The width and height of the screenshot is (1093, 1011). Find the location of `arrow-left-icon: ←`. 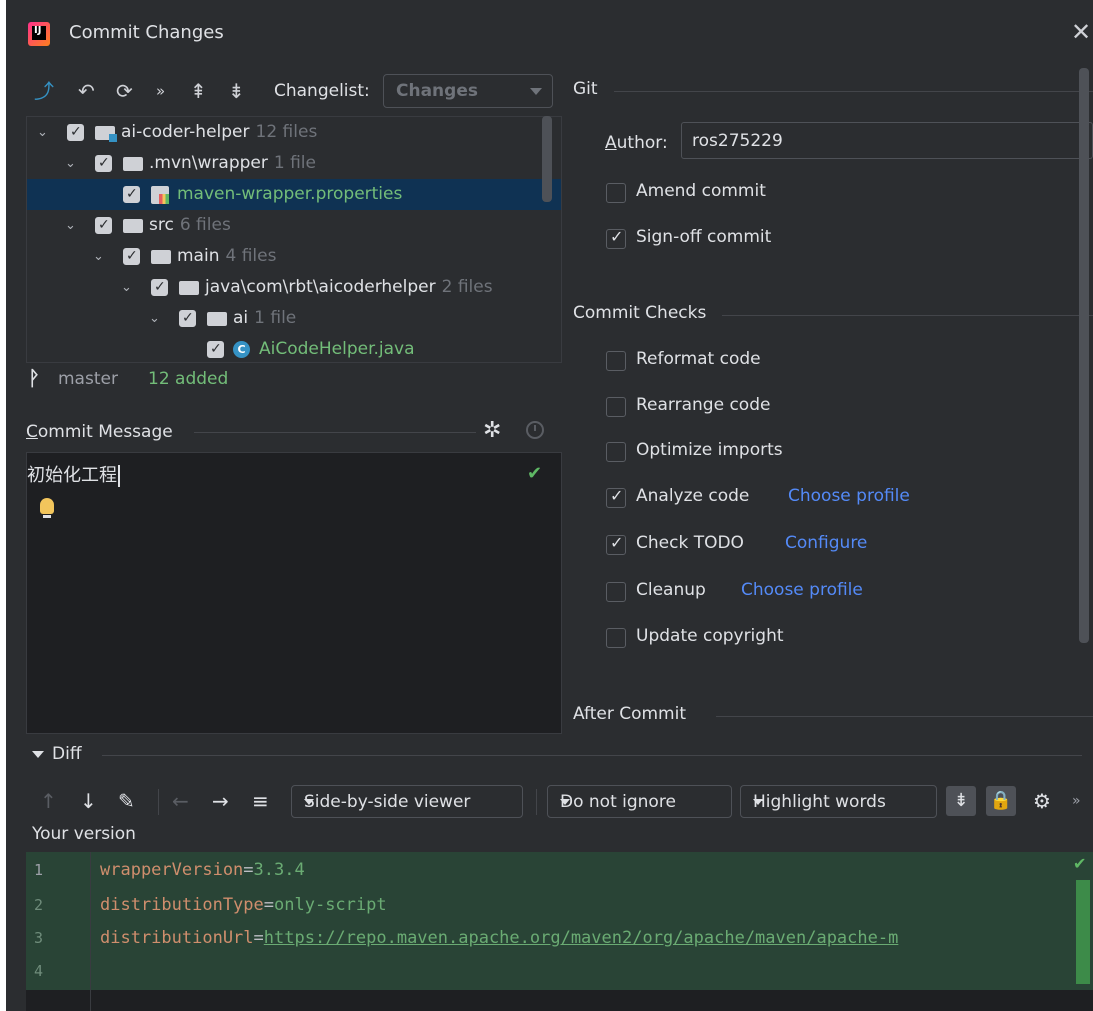

arrow-left-icon: ← is located at coordinates (180, 801).